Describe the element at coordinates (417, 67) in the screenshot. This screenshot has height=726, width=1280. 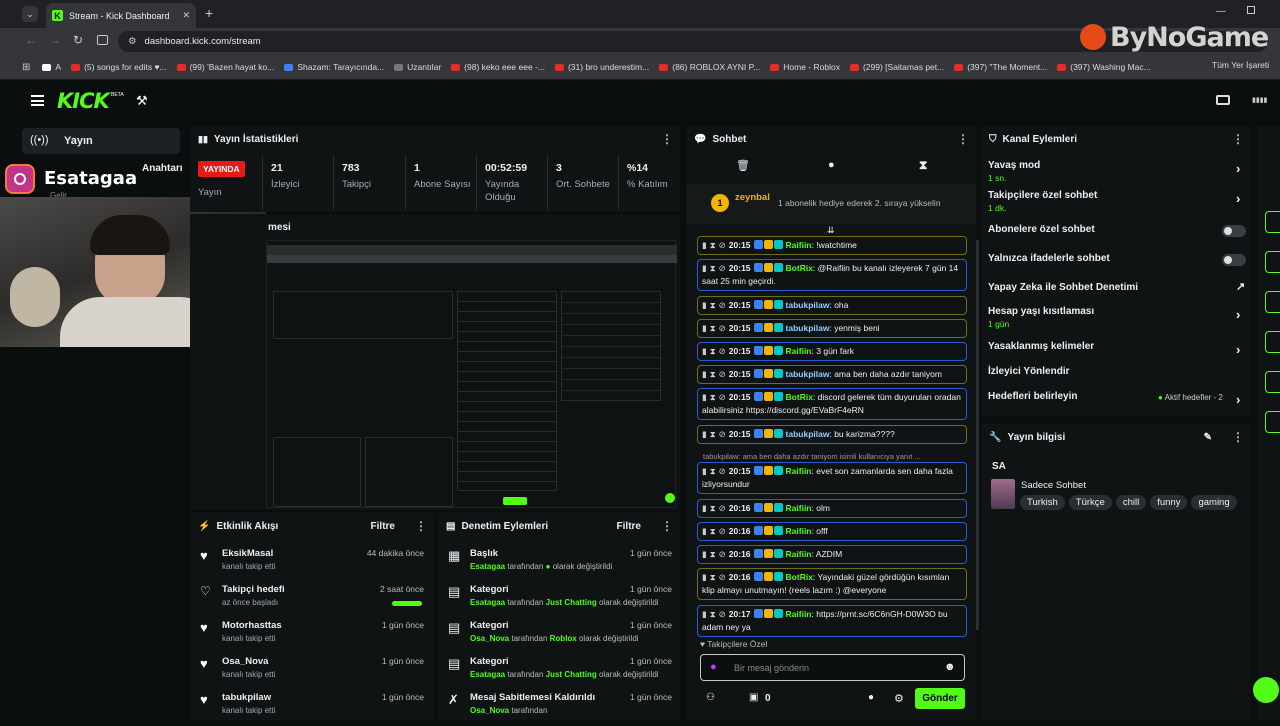
I see `bookmark-item: Uzantılar` at that location.